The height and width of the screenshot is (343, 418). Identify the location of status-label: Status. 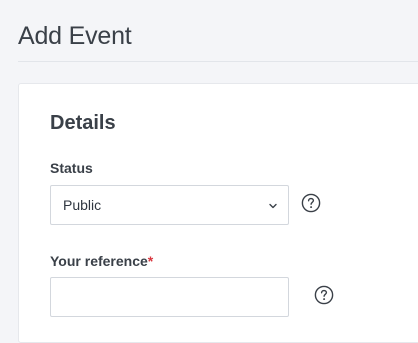
(71, 168).